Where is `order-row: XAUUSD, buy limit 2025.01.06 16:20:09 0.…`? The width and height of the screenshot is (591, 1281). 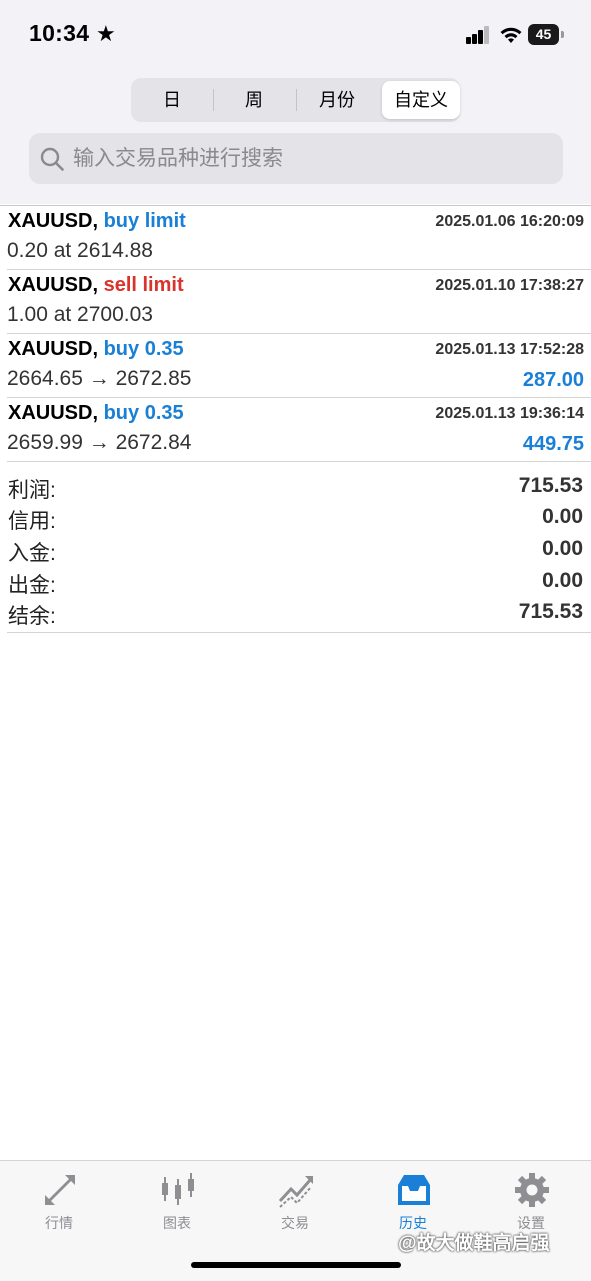
order-row: XAUUSD, buy limit 2025.01.06 16:20:09 0.… is located at coordinates (295, 238).